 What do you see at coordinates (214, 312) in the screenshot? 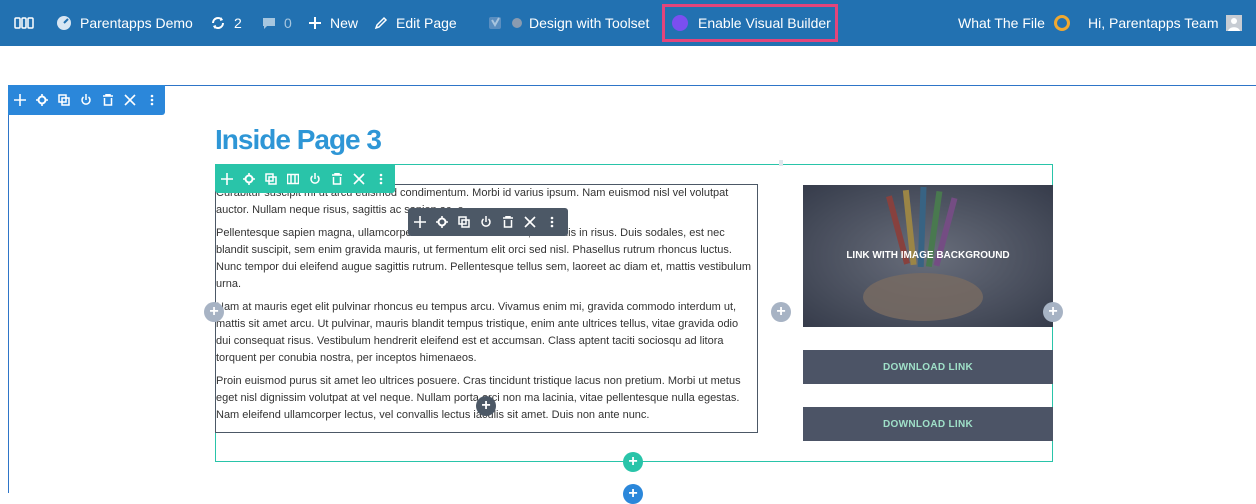
I see `add-column-left-button: +` at bounding box center [214, 312].